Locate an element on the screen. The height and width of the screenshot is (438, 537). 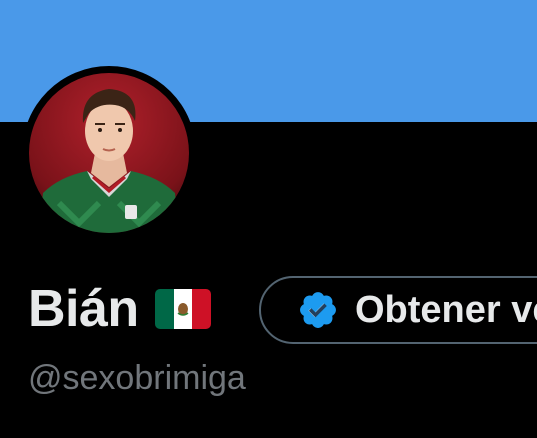
profile-photo-icon is located at coordinates (109, 153).